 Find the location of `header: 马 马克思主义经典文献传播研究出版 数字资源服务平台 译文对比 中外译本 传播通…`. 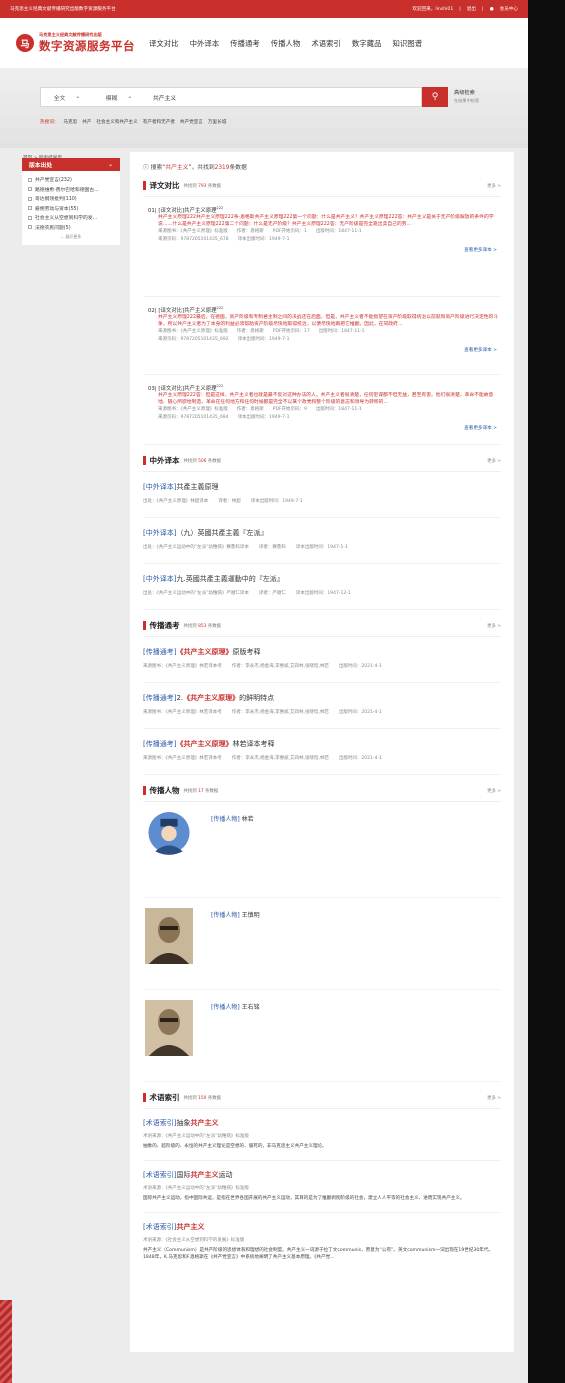

header: 马 马克思主义经典文献传播研究出版 数字资源服务平台 译文对比 中外译本 传播通… is located at coordinates (264, 43).